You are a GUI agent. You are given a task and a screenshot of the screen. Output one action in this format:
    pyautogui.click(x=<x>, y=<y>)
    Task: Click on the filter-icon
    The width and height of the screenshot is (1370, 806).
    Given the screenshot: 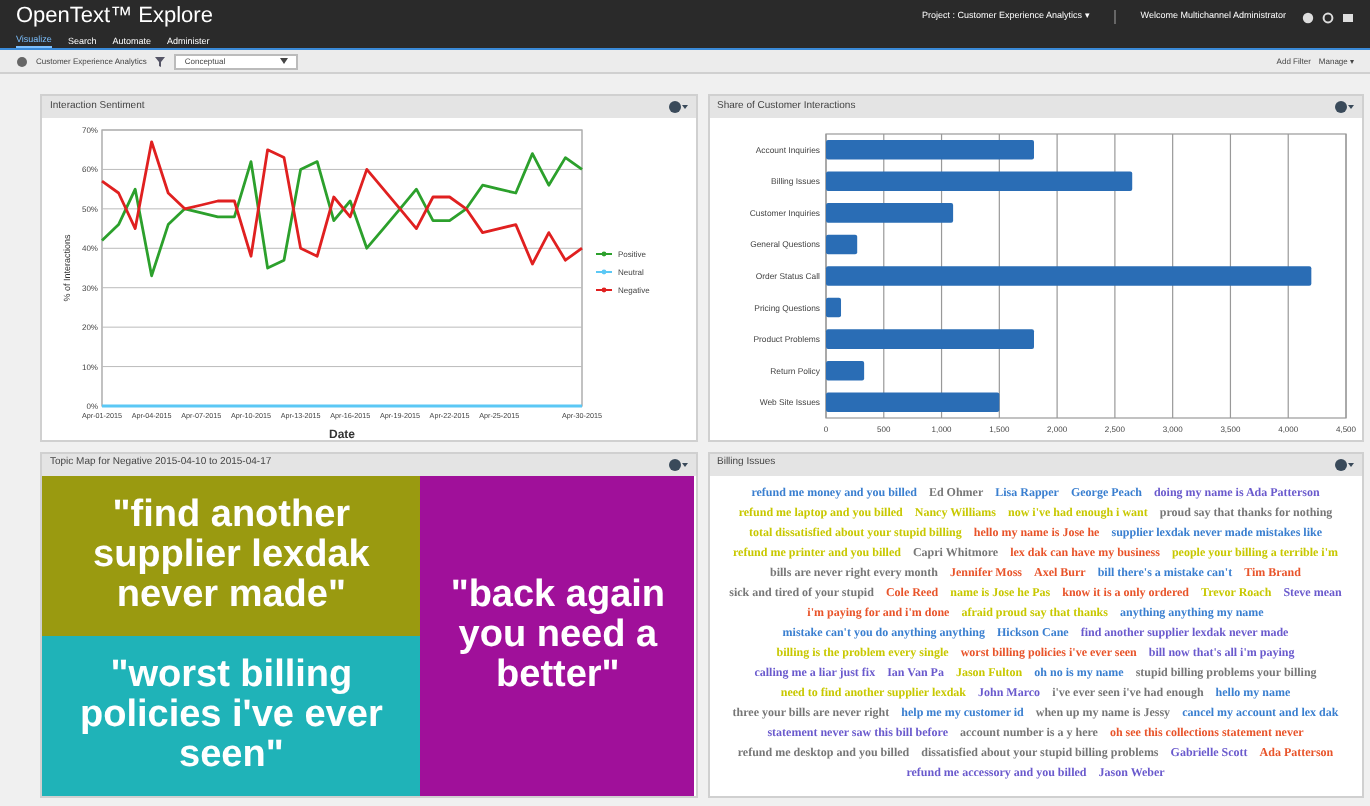 What is the action you would take?
    pyautogui.click(x=160, y=61)
    